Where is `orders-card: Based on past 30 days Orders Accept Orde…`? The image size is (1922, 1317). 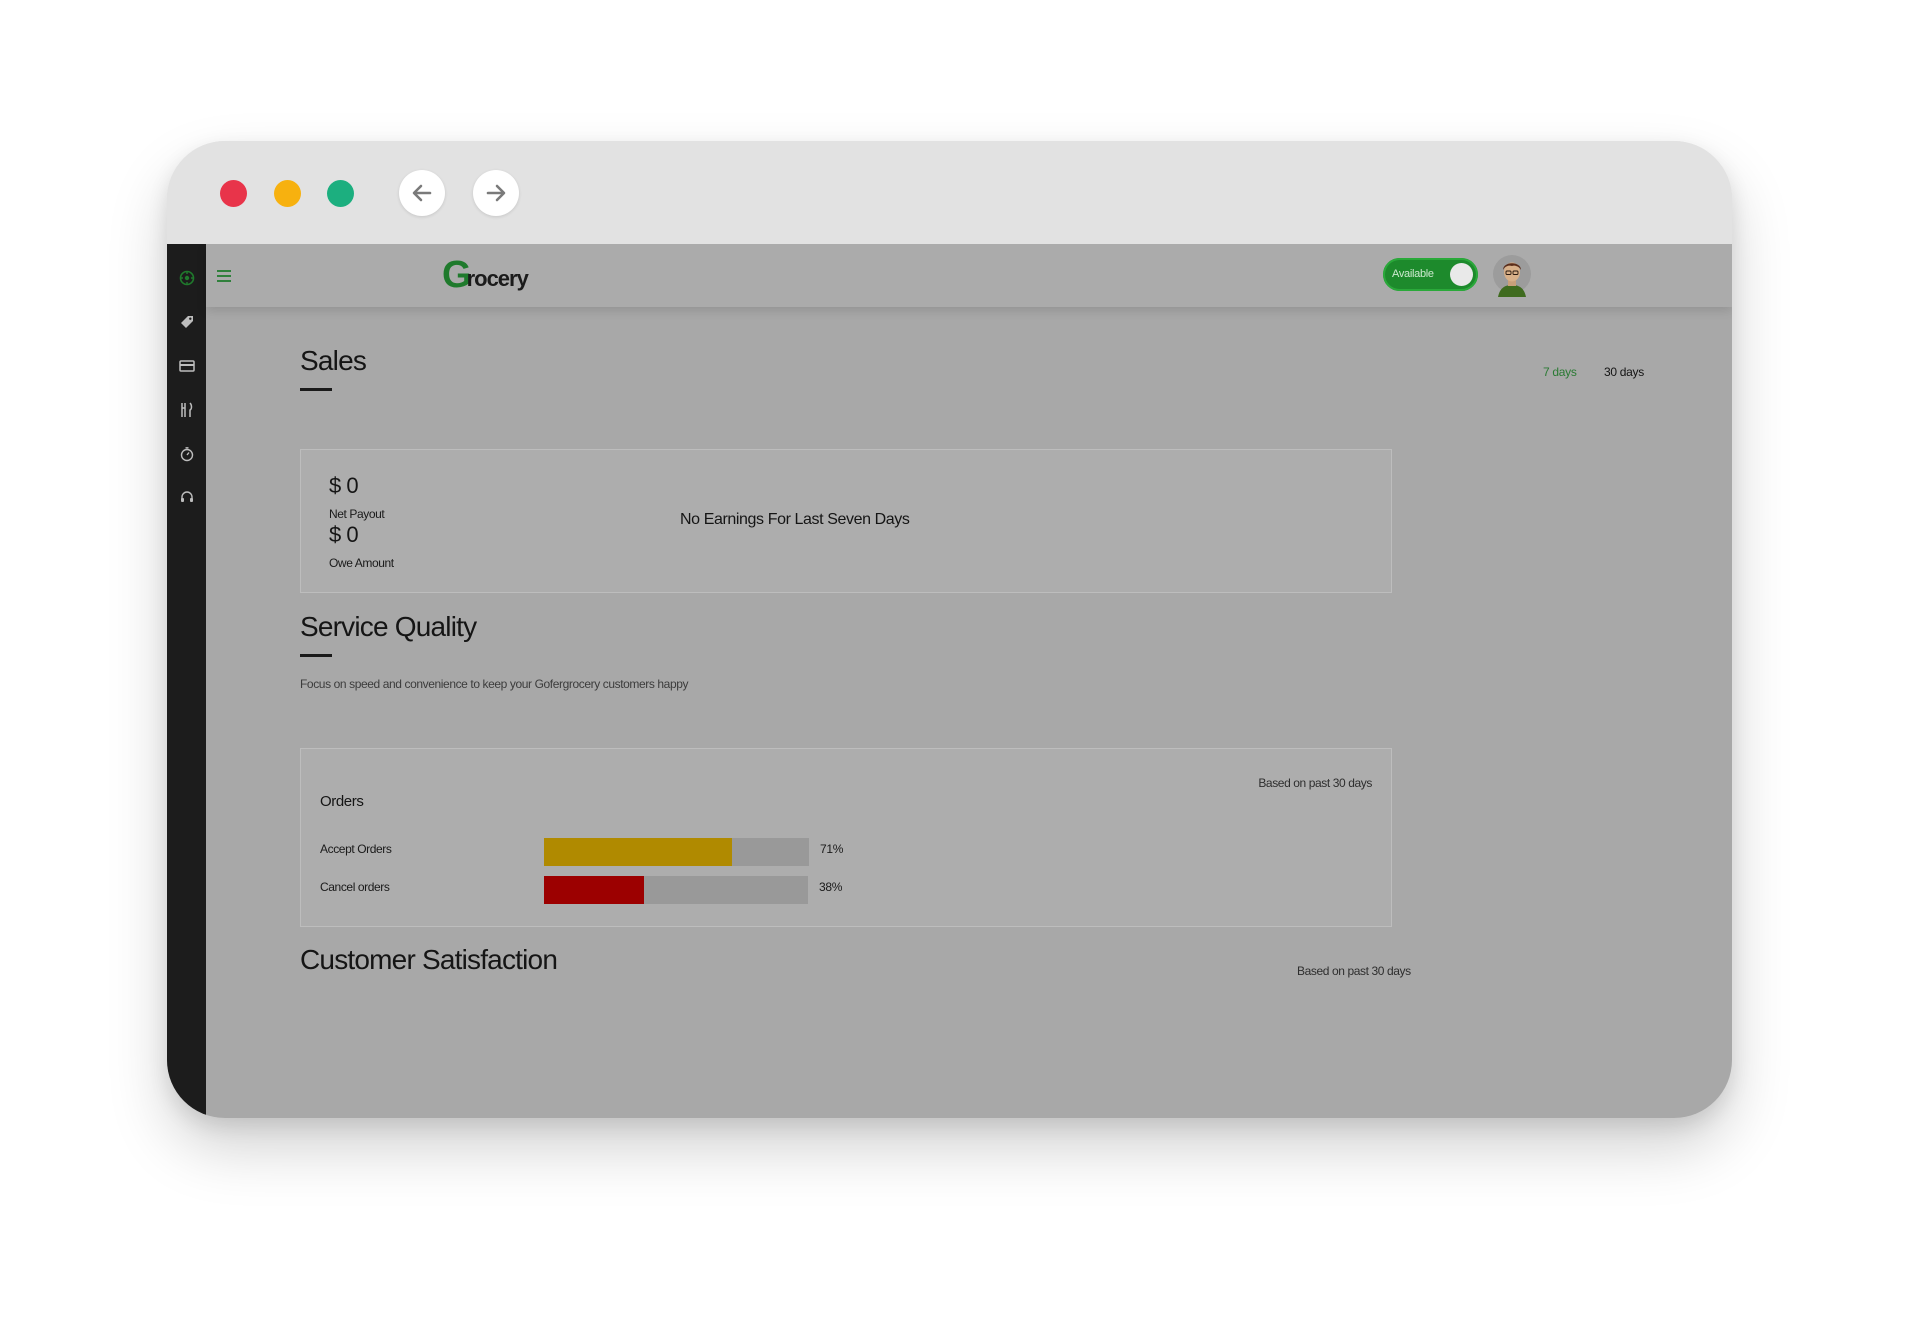
orders-card: Based on past 30 days Orders Accept Orde… is located at coordinates (846, 837).